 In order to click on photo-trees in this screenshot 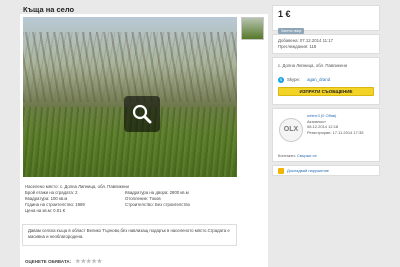, I will do `click(130, 67)`.